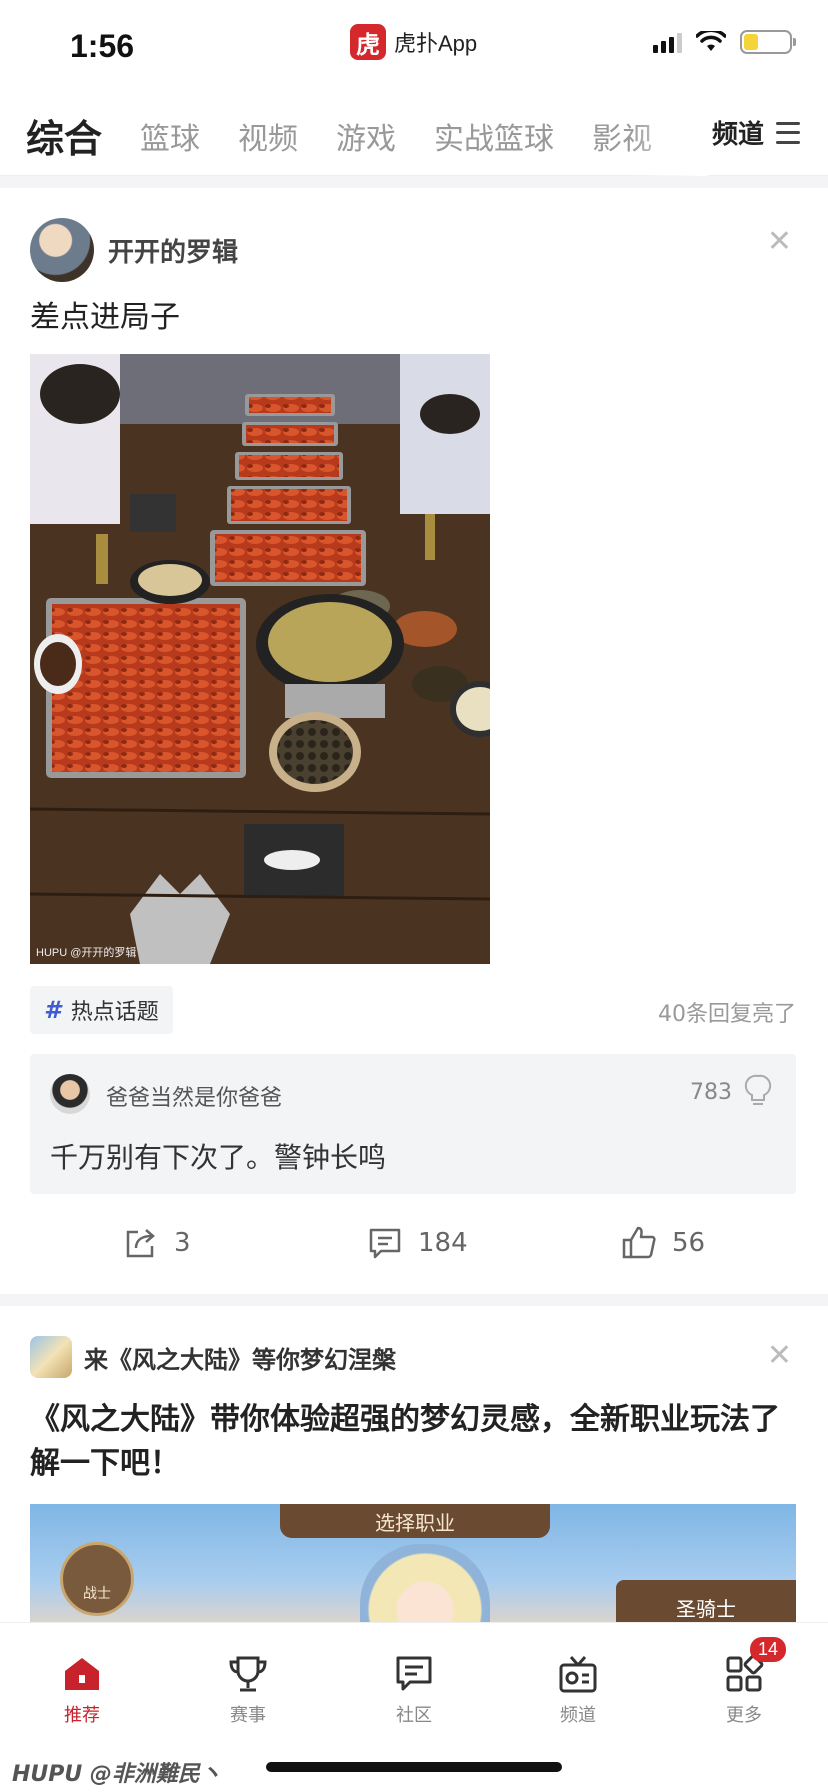 This screenshot has width=828, height=1792. I want to click on author-name: 开开的罗辑, so click(173, 250).